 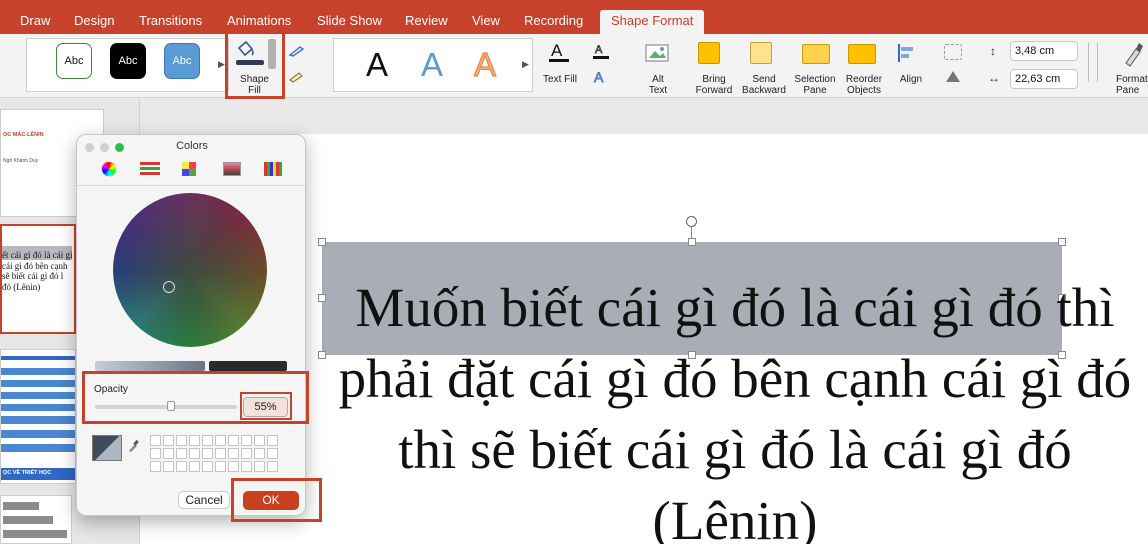 I want to click on width-input: 22,63 cm, so click(x=1044, y=79).